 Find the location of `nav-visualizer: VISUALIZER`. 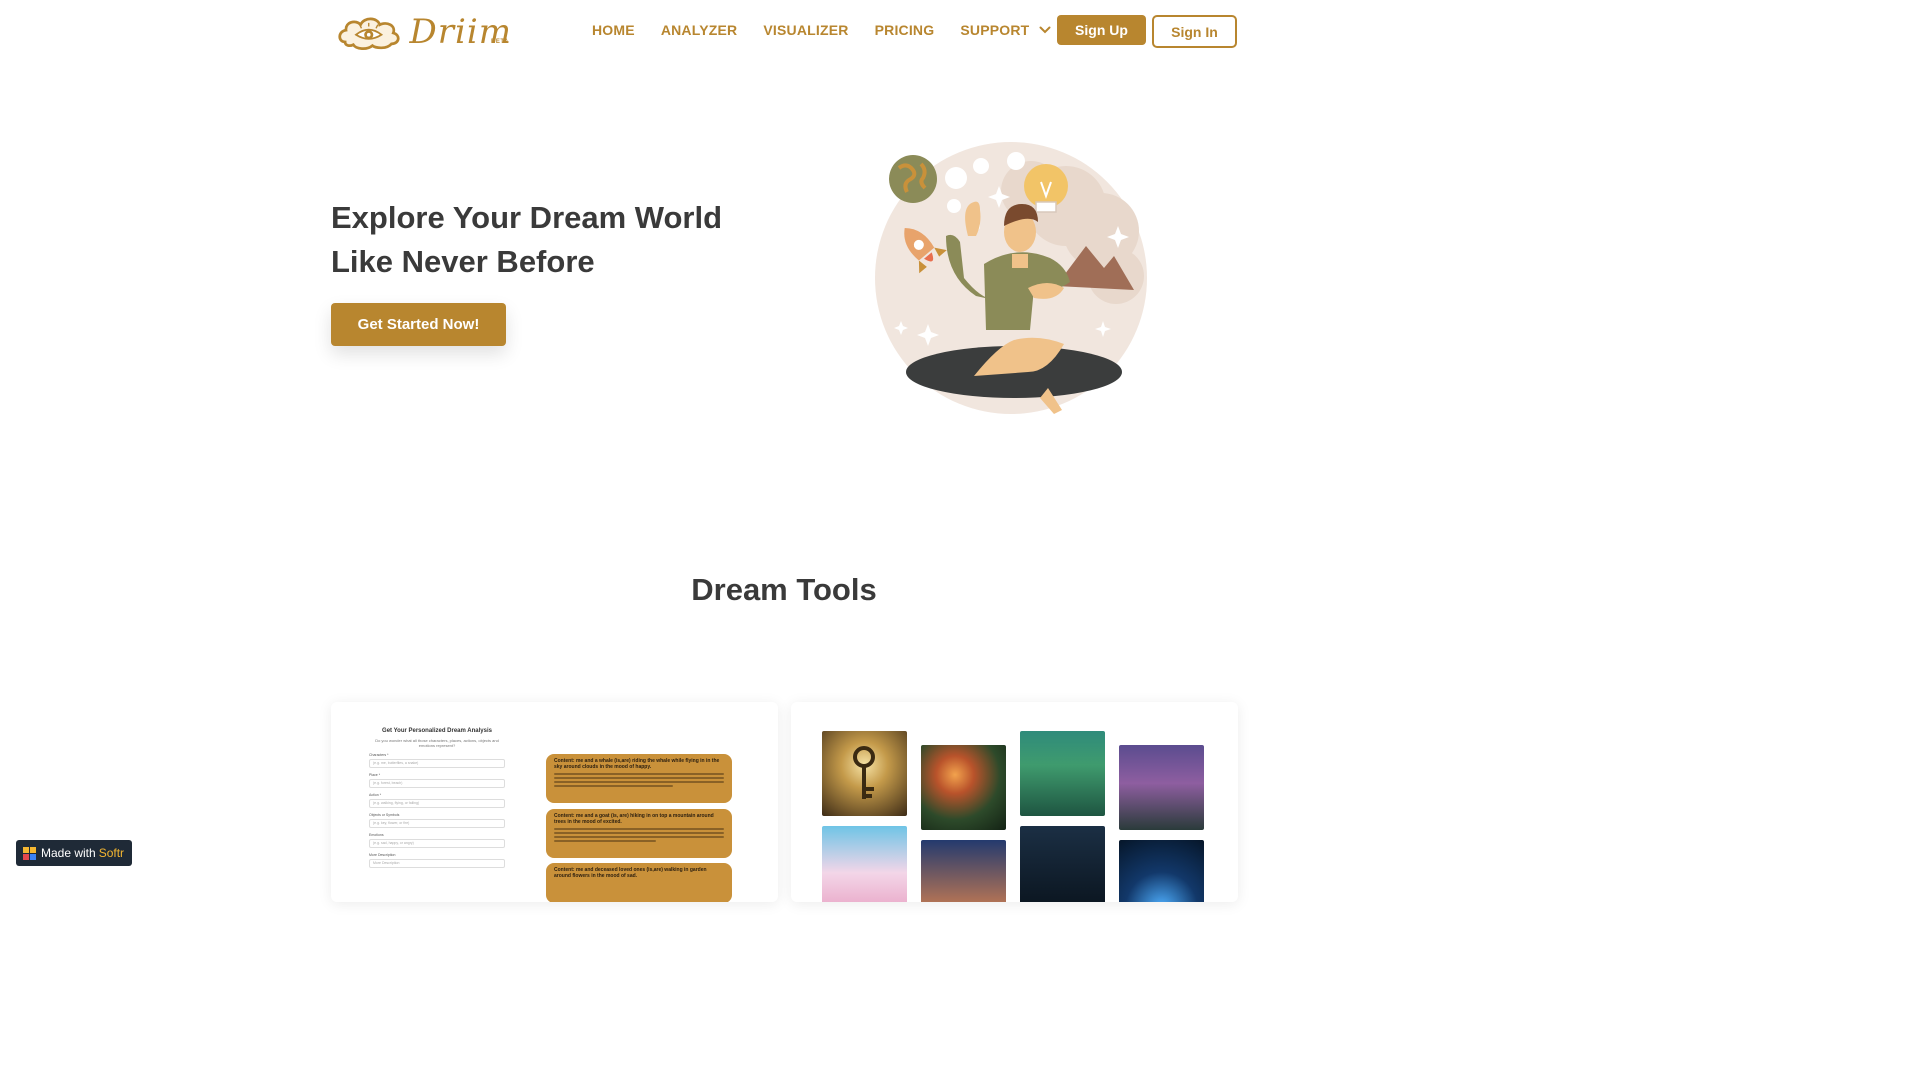

nav-visualizer: VISUALIZER is located at coordinates (805, 30).